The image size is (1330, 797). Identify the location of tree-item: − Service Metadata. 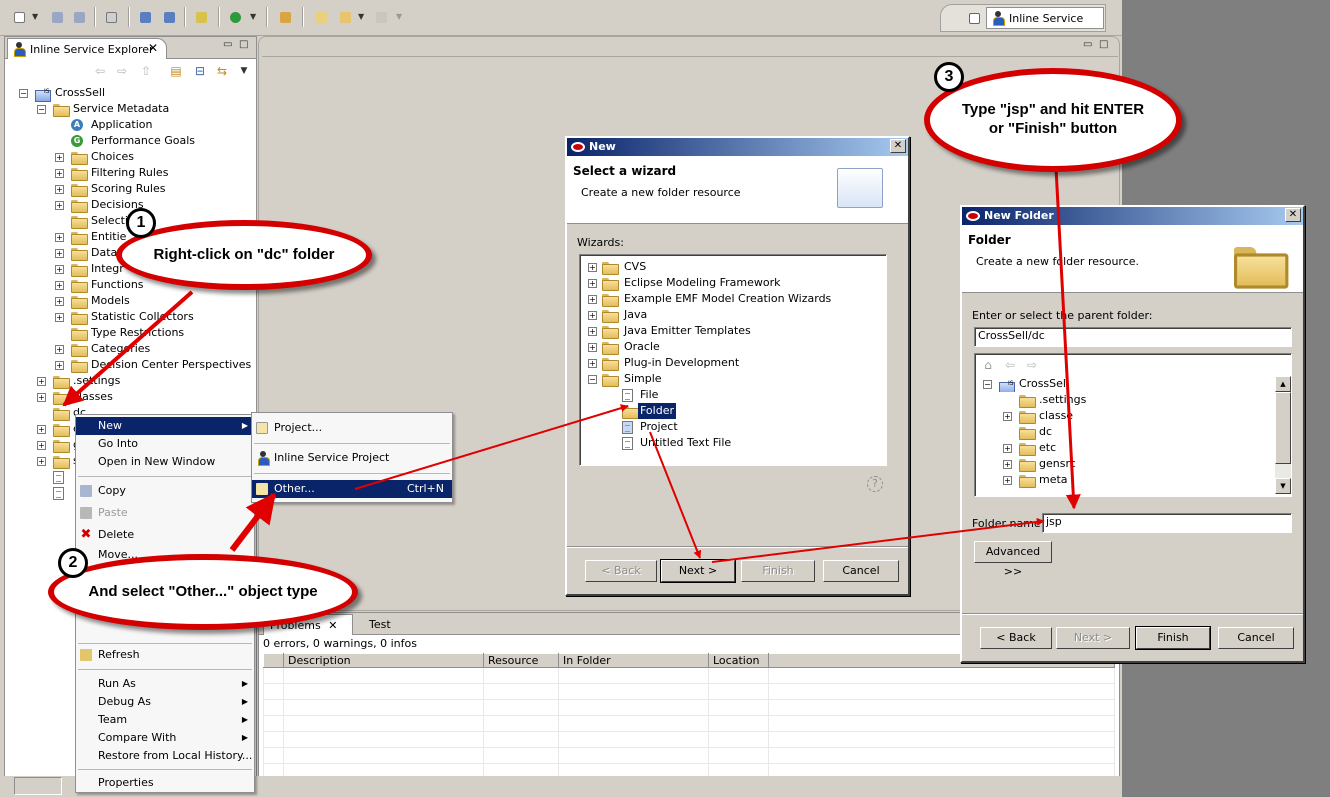
(130, 109).